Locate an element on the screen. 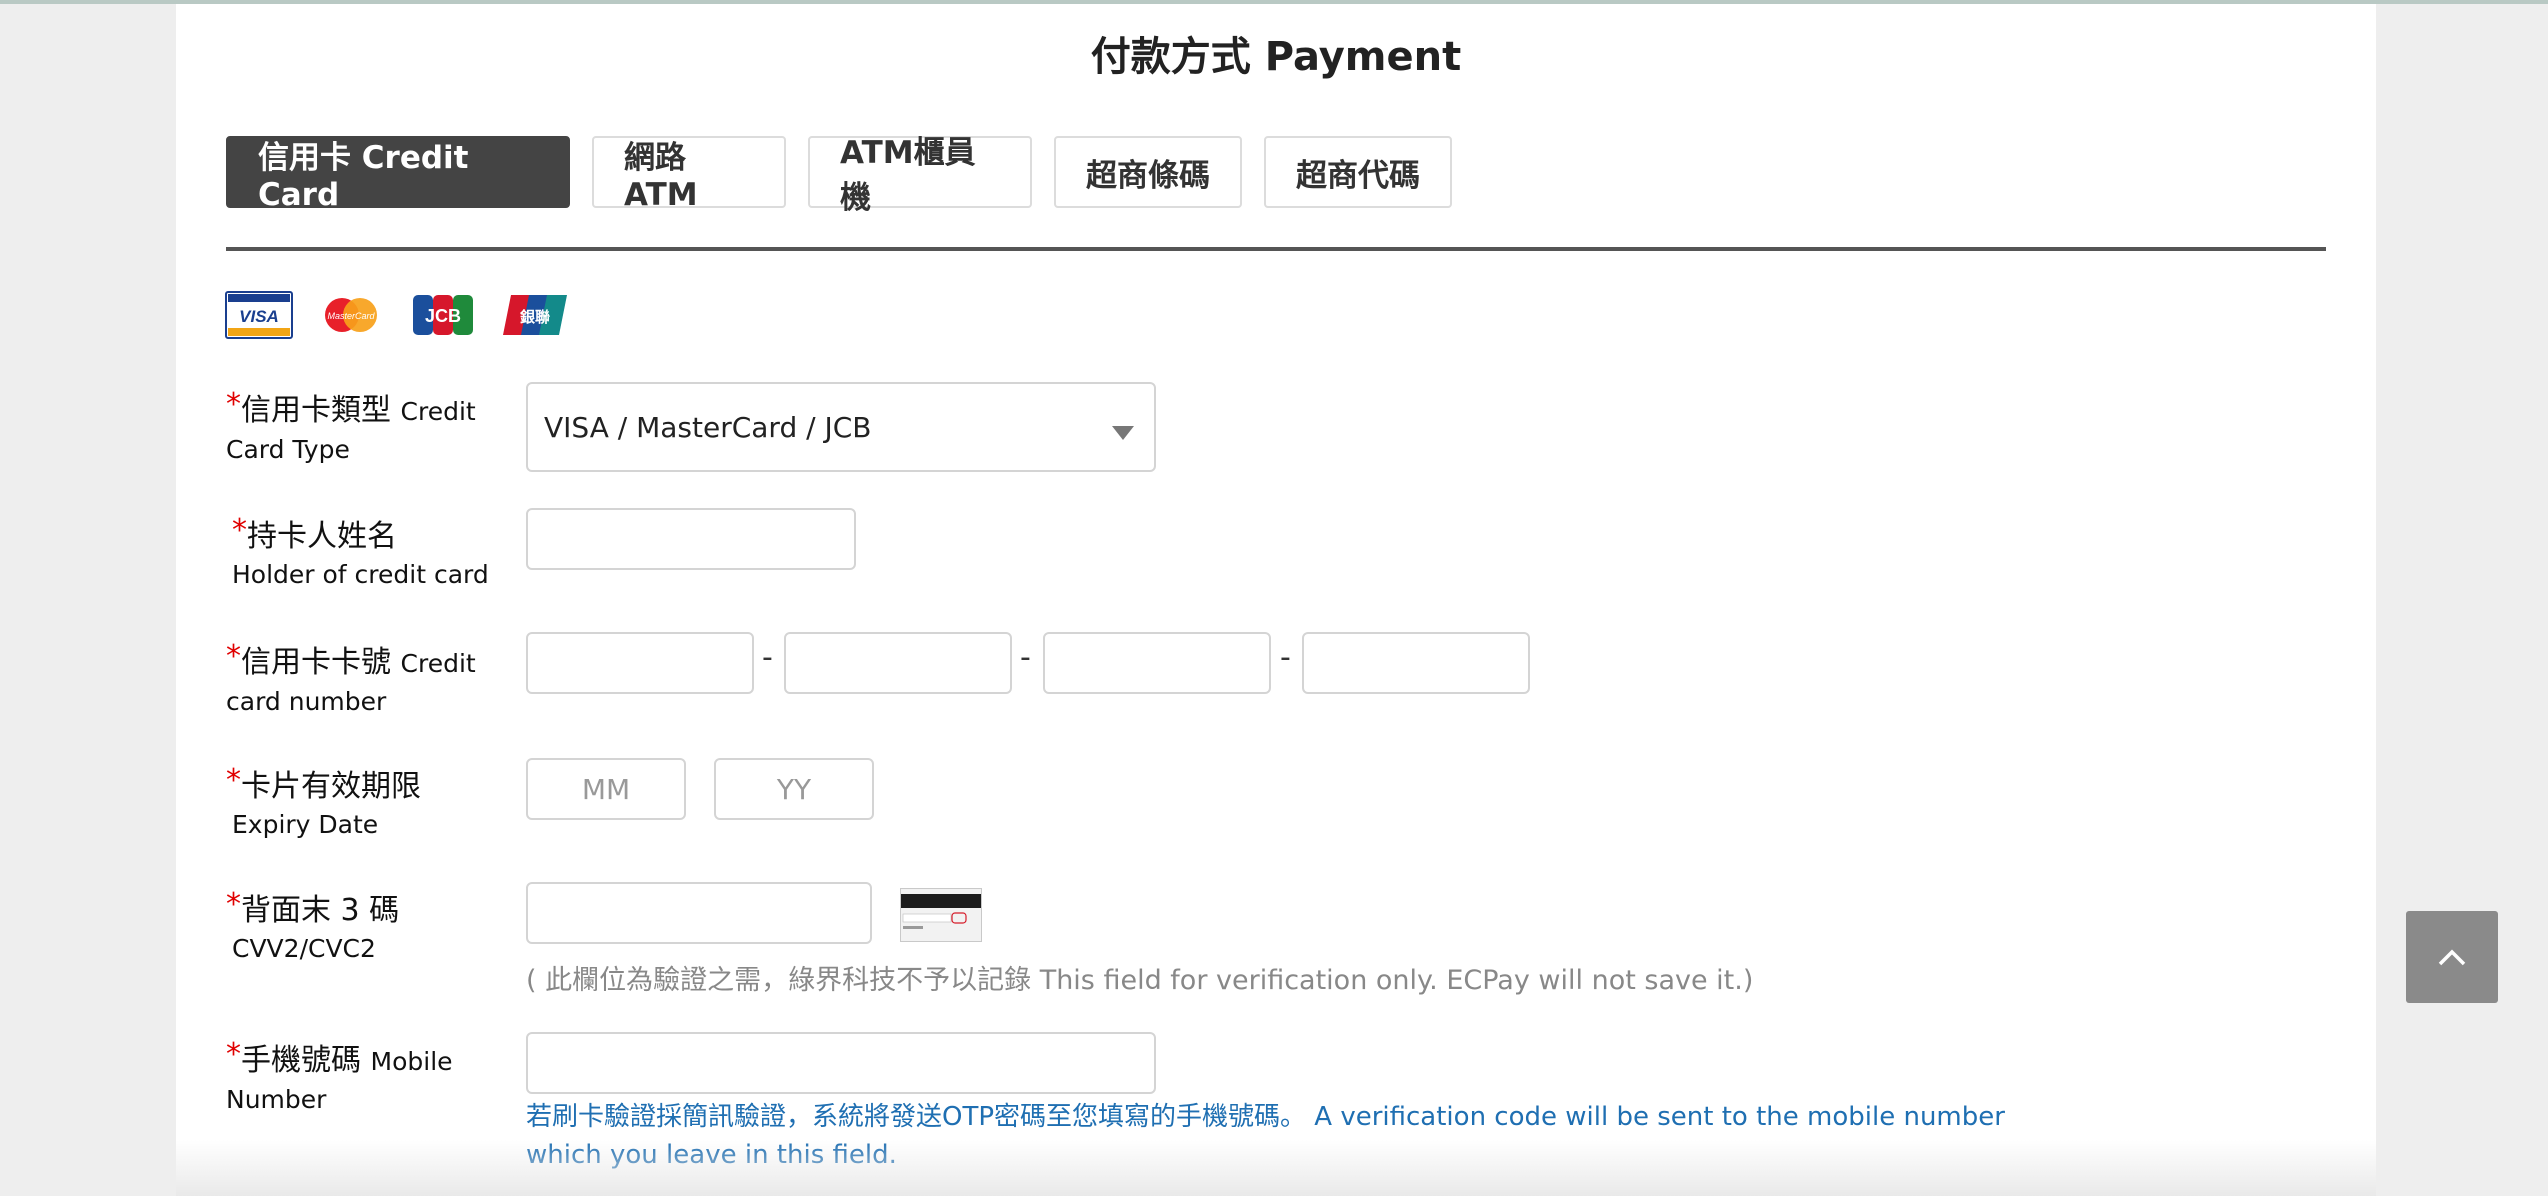 This screenshot has width=2548, height=1196. page-title: 付款方式 Payment is located at coordinates (1276, 57).